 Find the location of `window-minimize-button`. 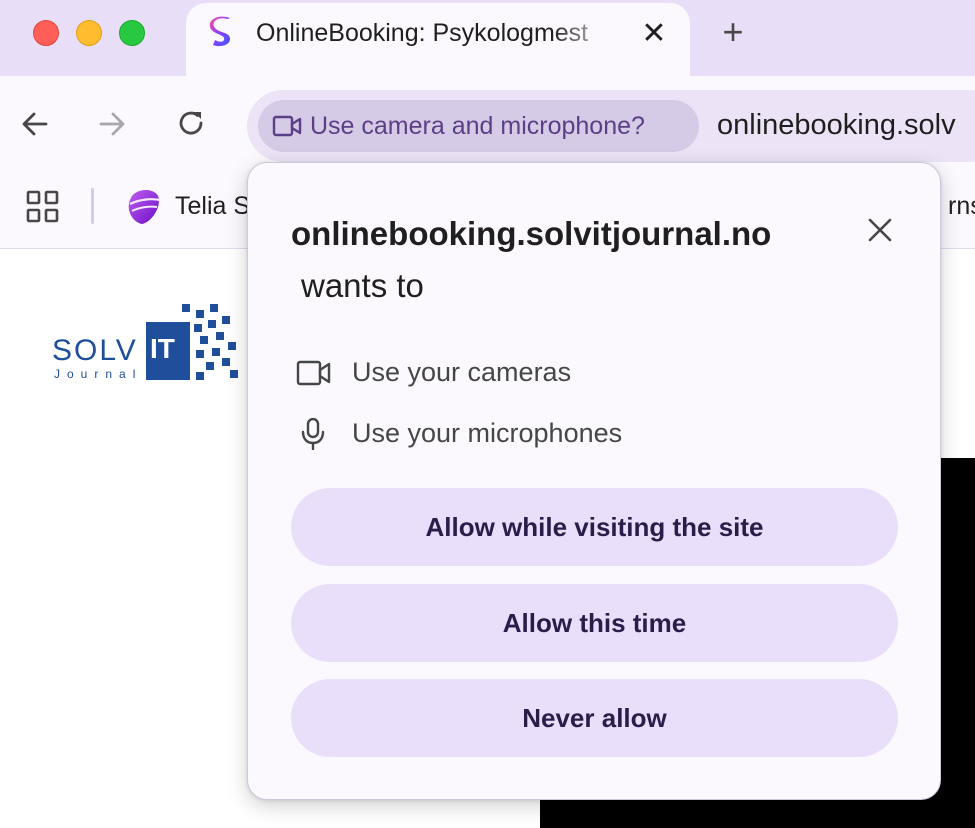

window-minimize-button is located at coordinates (89, 33).